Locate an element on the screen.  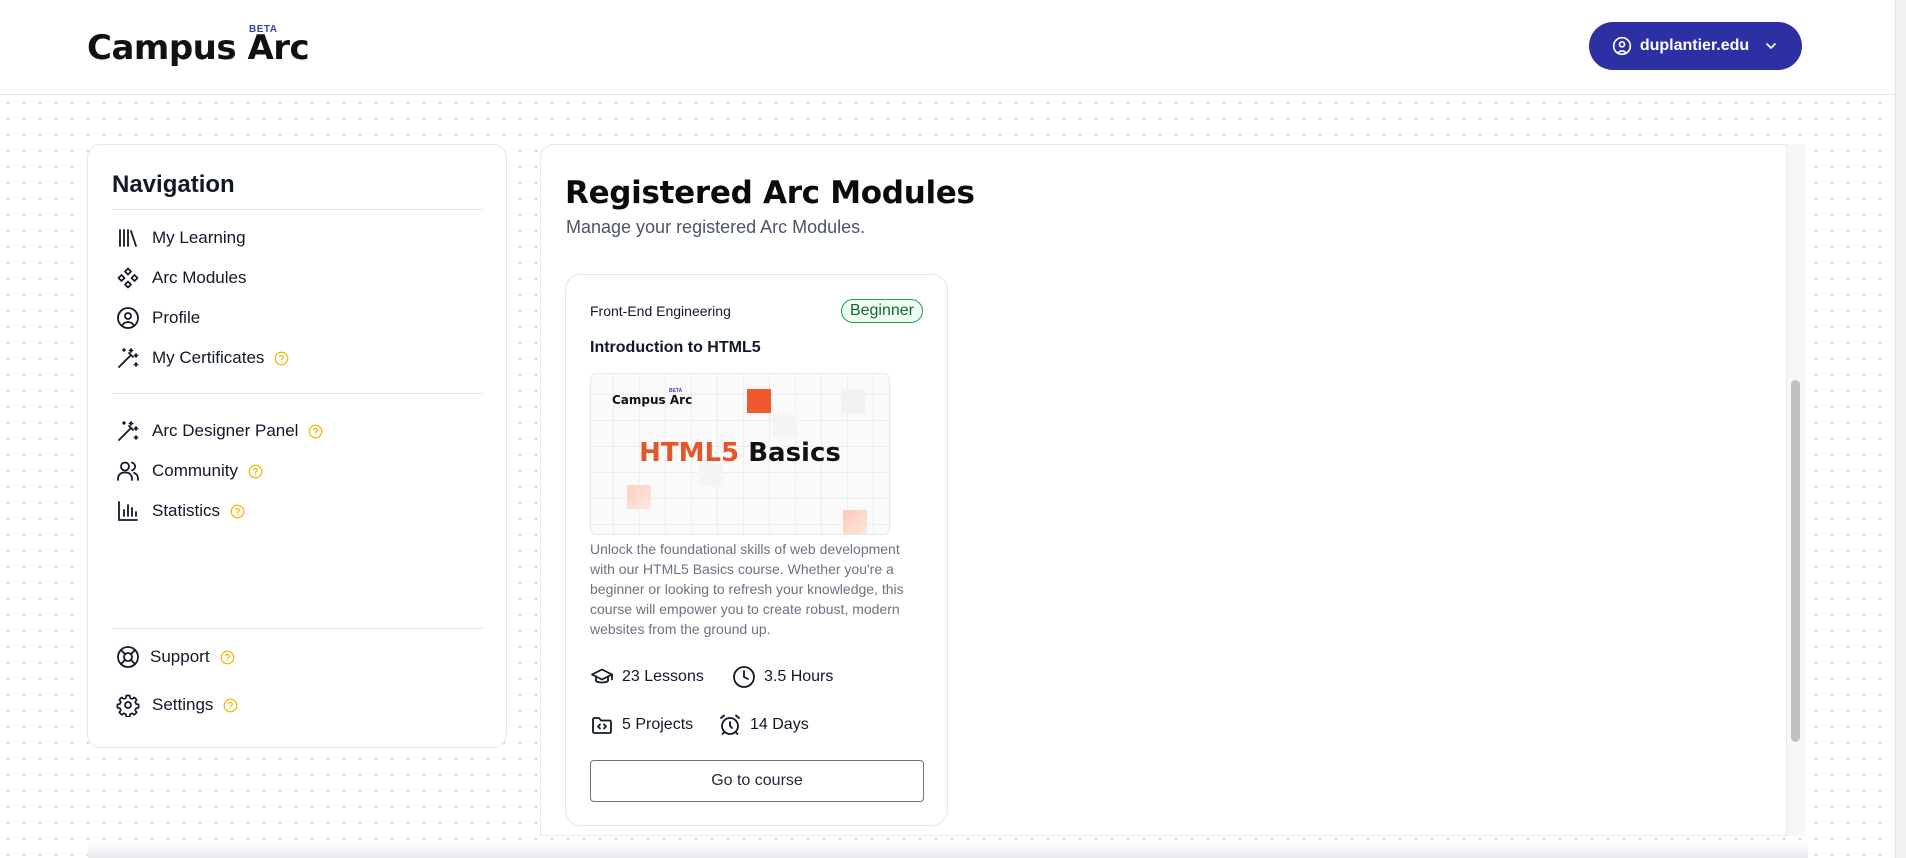
thumbnail-heading-accent: HTML5 is located at coordinates (689, 453).